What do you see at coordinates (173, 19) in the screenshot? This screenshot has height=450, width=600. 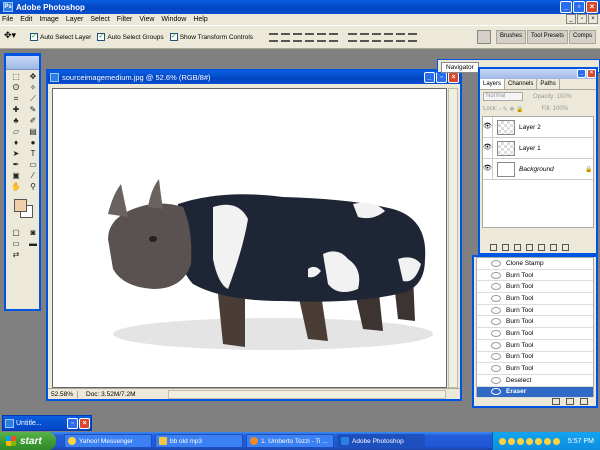 I see `menu-window: Window` at bounding box center [173, 19].